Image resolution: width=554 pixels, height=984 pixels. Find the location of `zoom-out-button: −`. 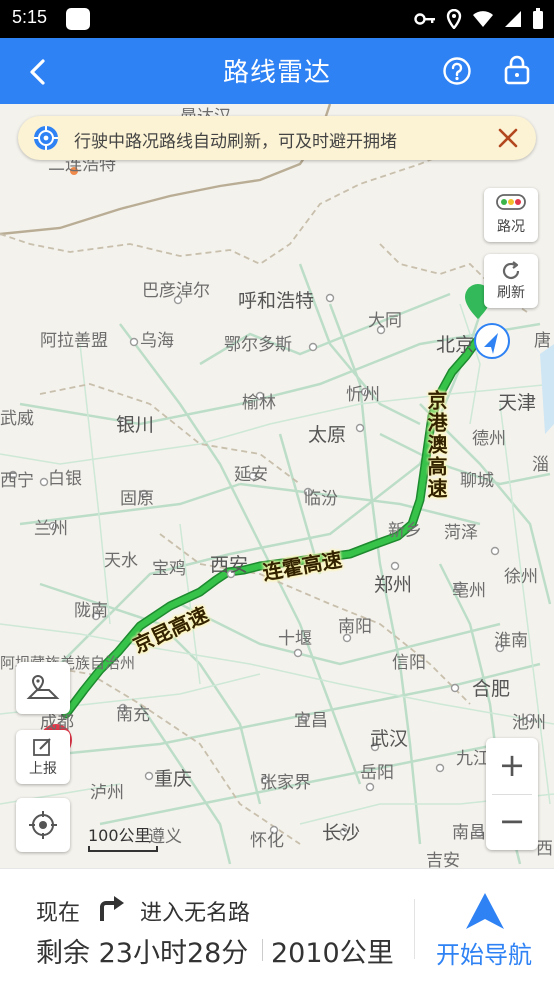

zoom-out-button: − is located at coordinates (512, 822).